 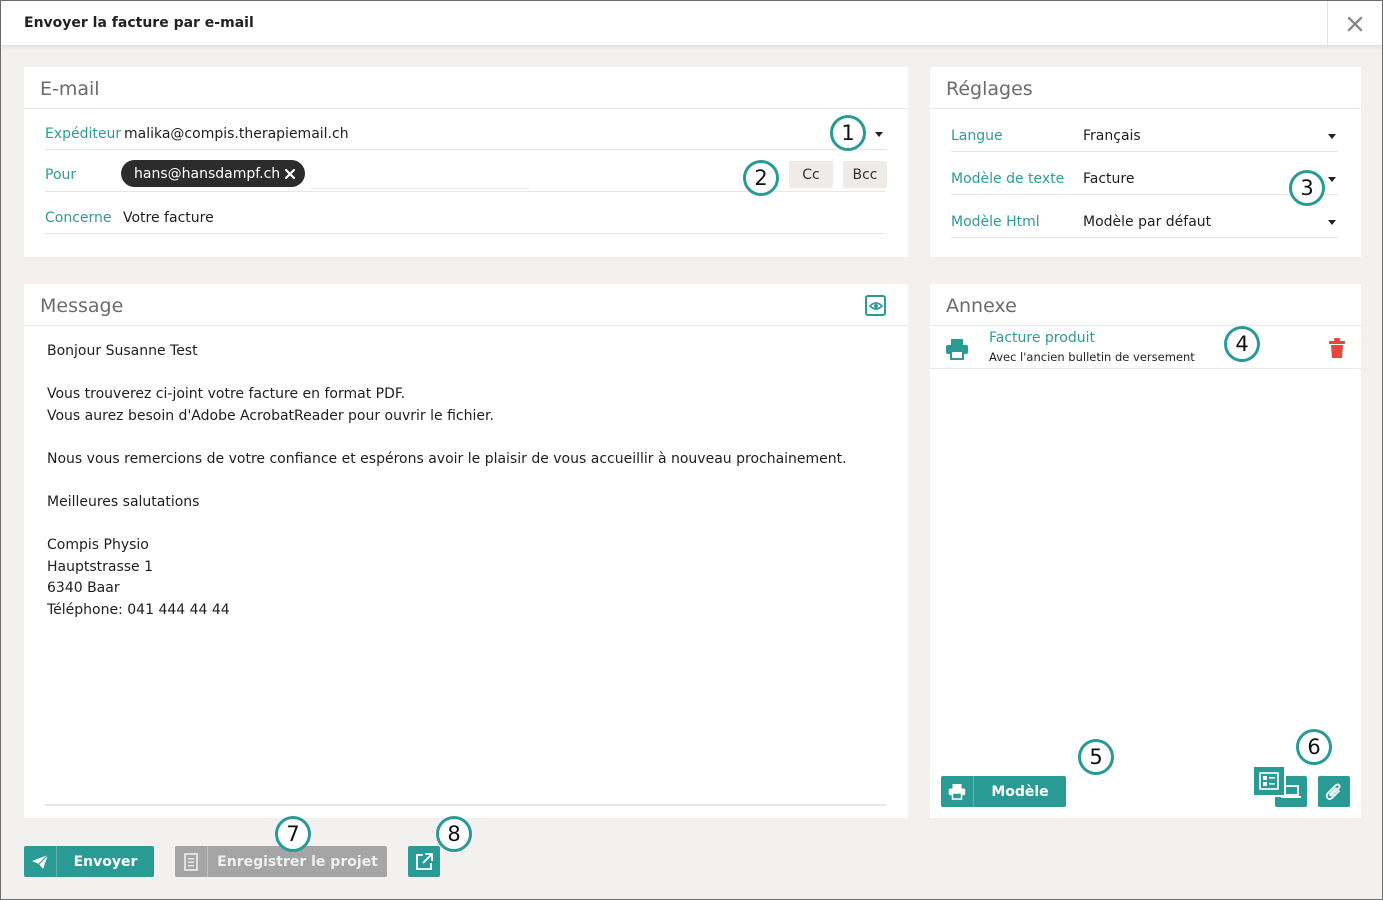 I want to click on open-external-button, so click(x=424, y=861).